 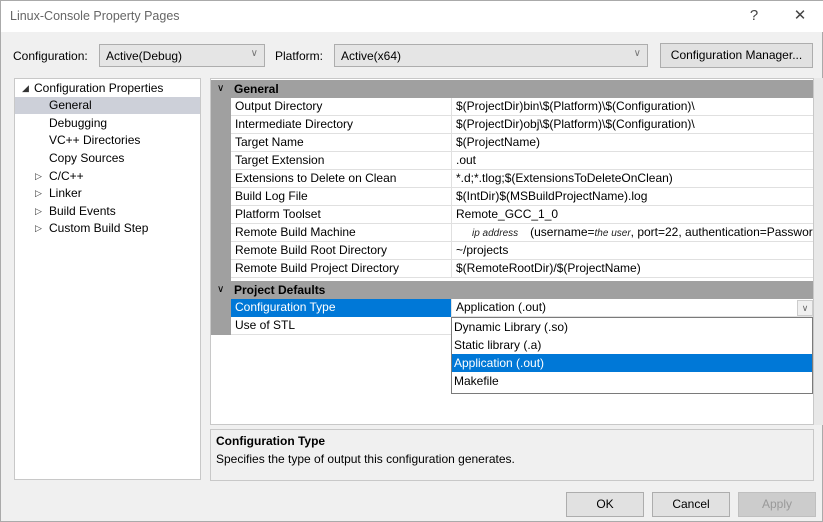 What do you see at coordinates (562, 232) in the screenshot?
I see `value-text: (username=` at bounding box center [562, 232].